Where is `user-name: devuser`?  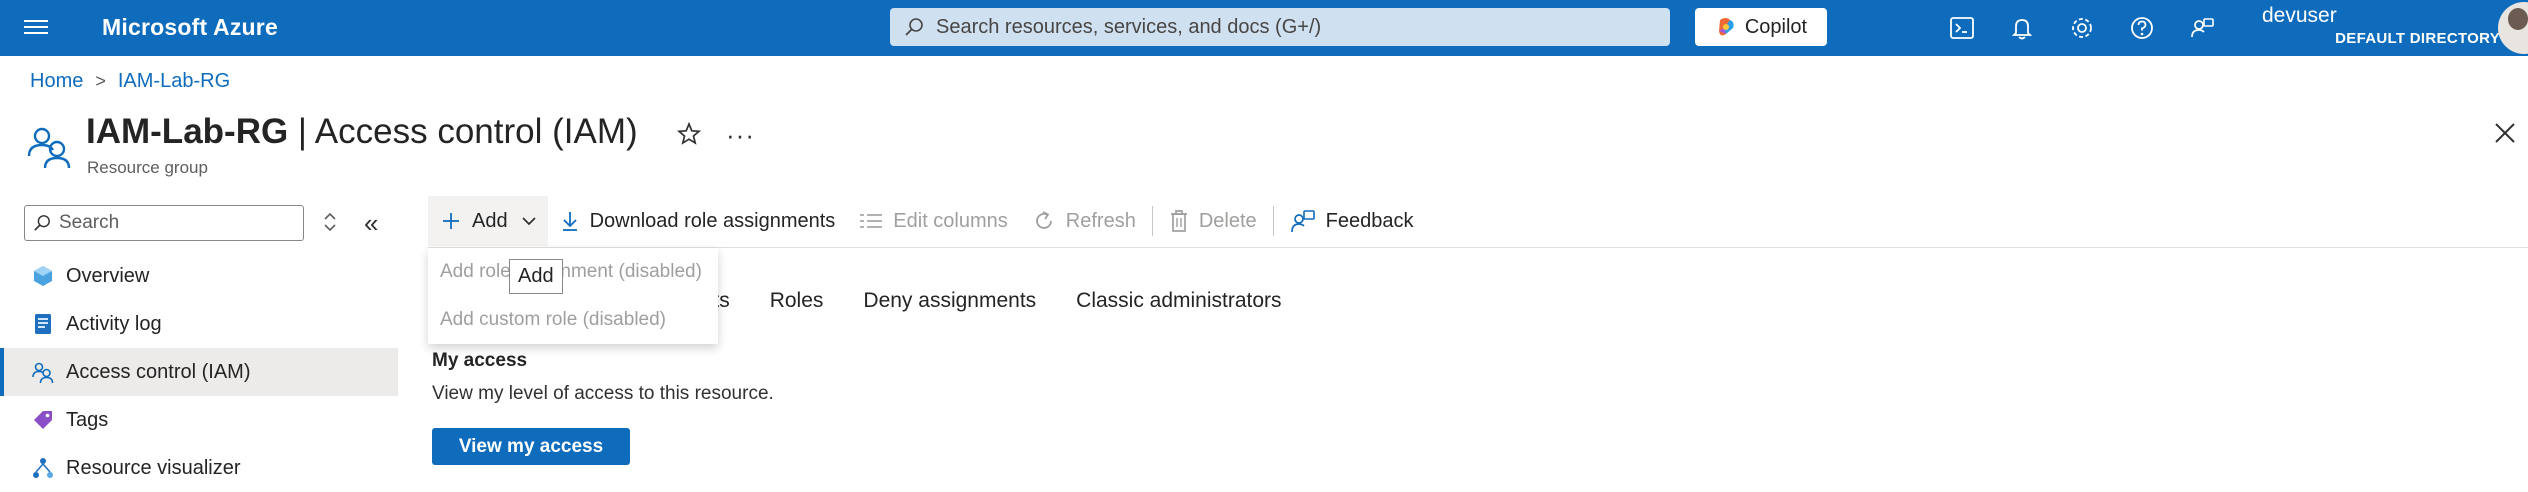
user-name: devuser is located at coordinates (2299, 16).